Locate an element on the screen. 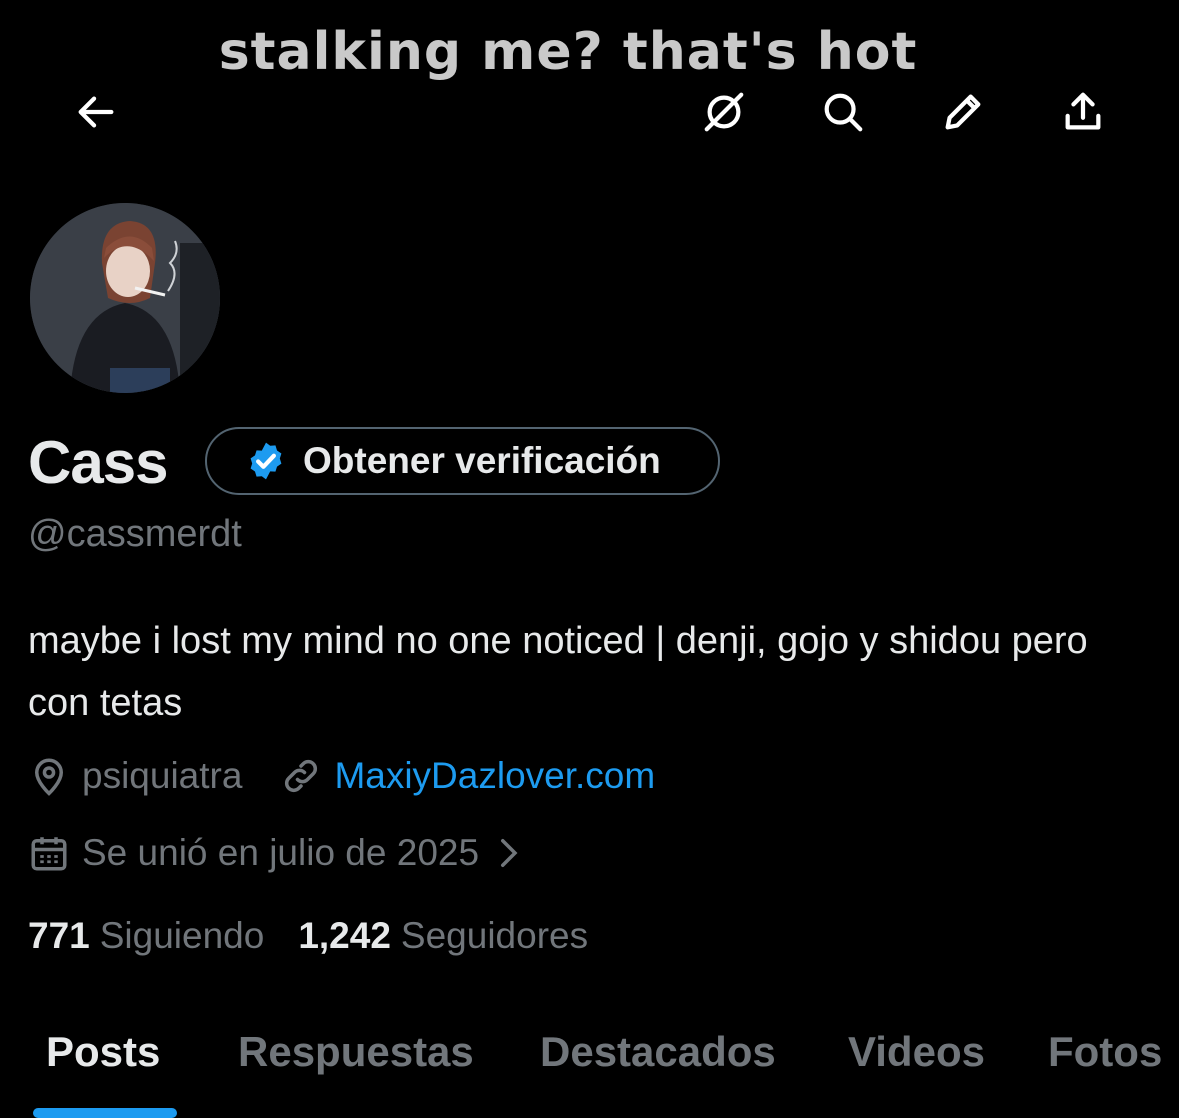  profile-stats: 771 Siguiendo 1,242 Seguidores is located at coordinates (308, 936).